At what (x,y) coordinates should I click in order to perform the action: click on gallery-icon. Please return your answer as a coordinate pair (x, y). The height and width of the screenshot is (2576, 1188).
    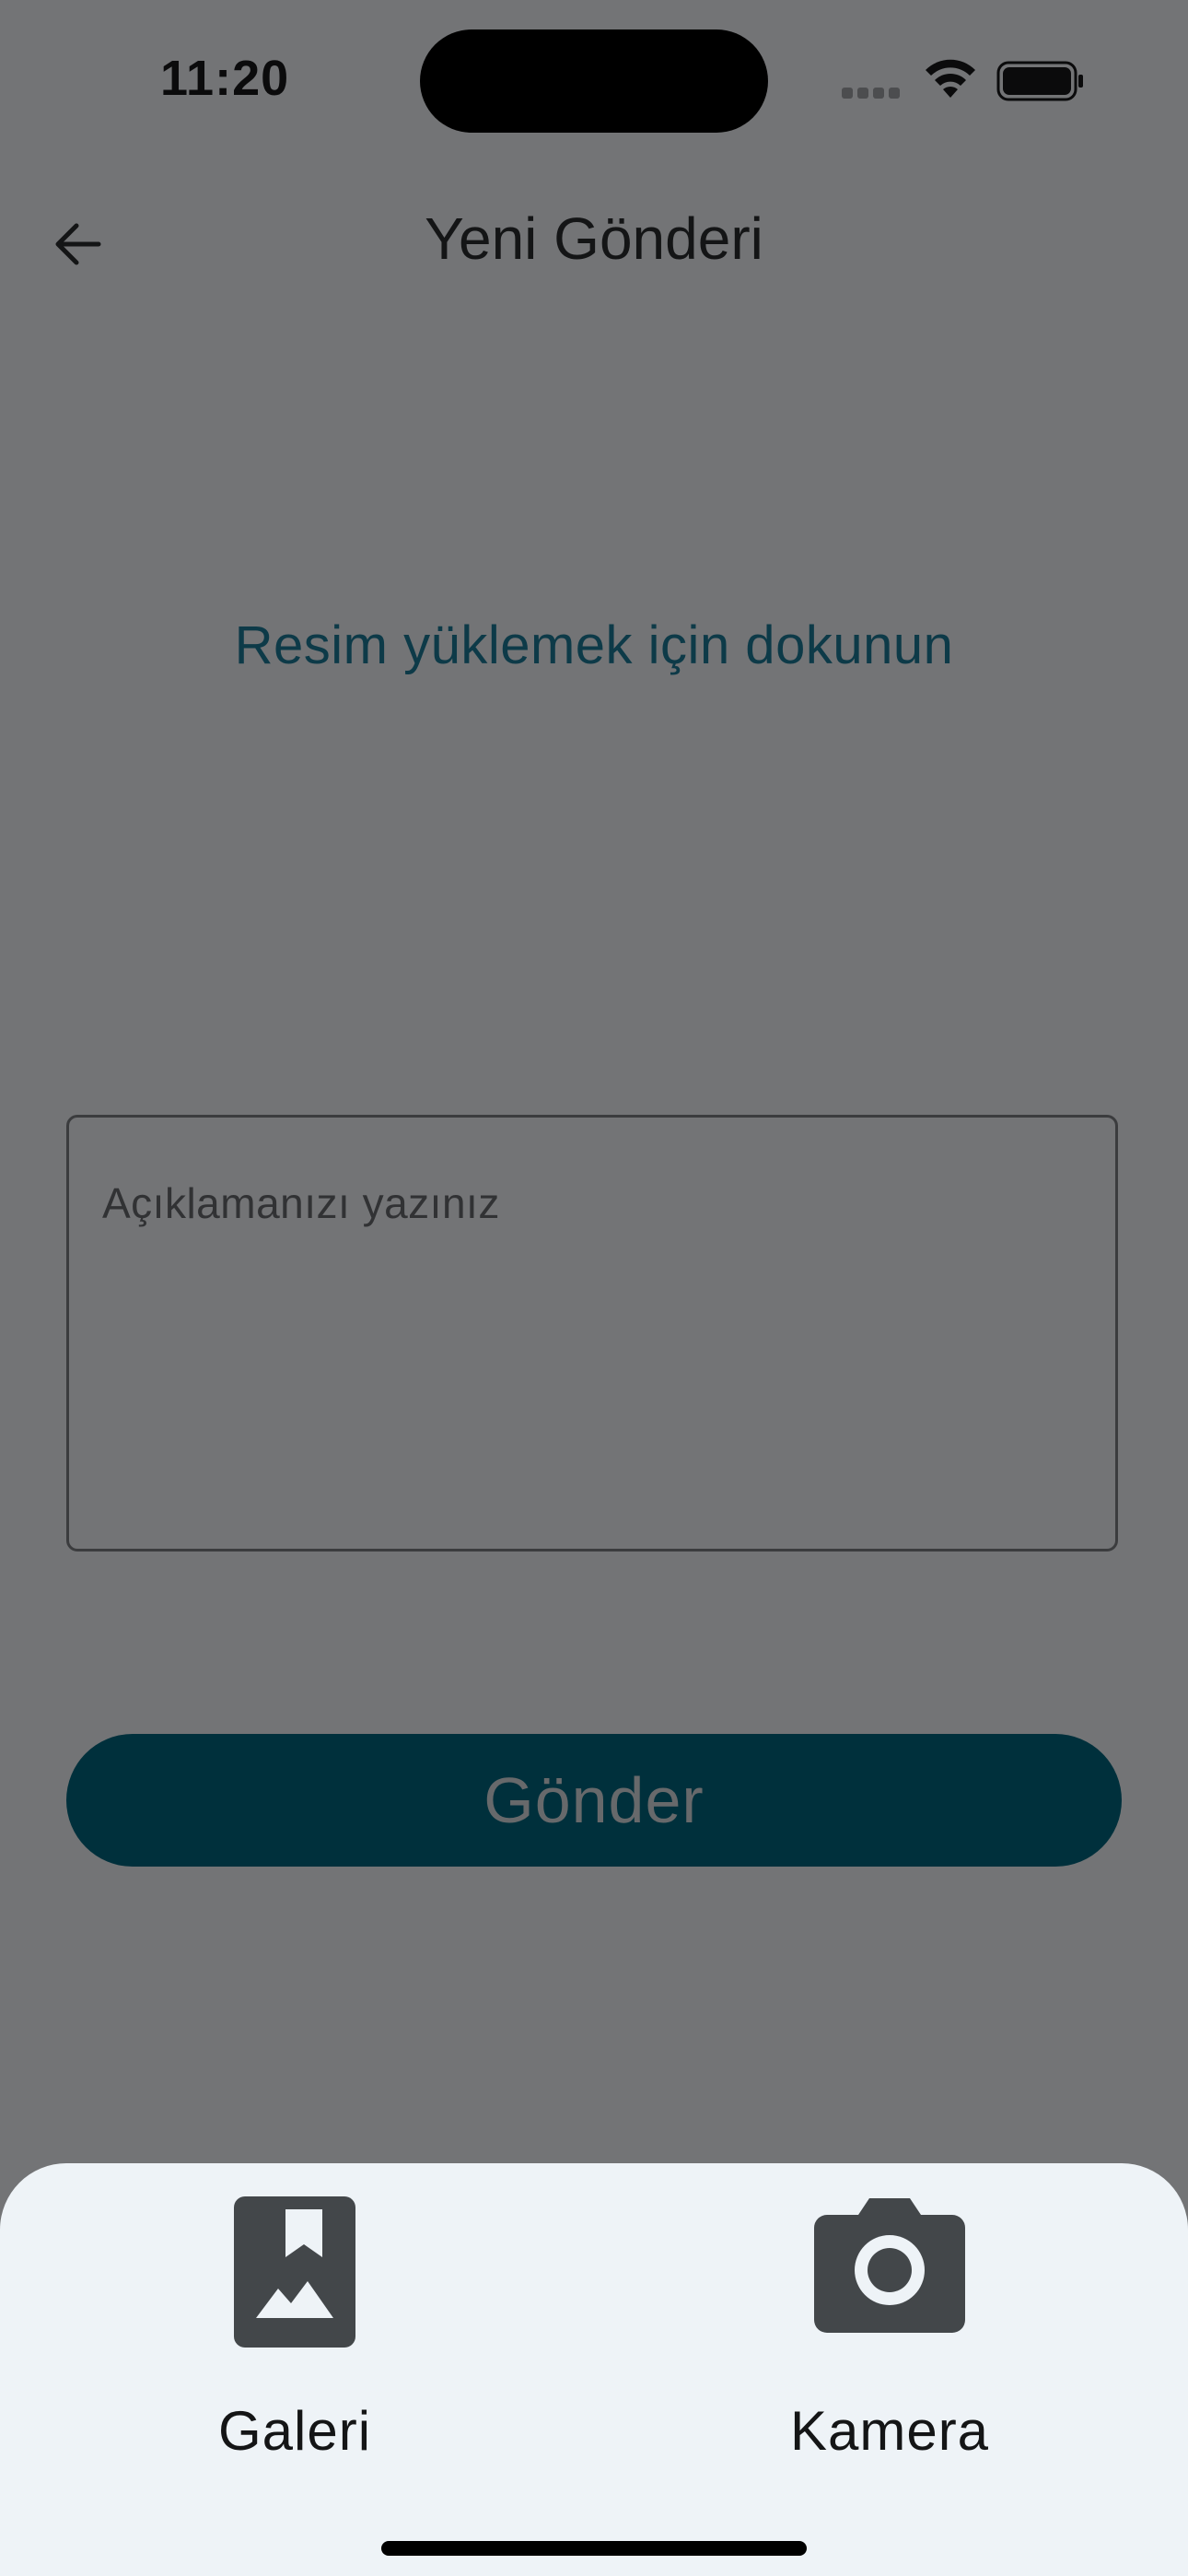
    Looking at the image, I should click on (294, 2274).